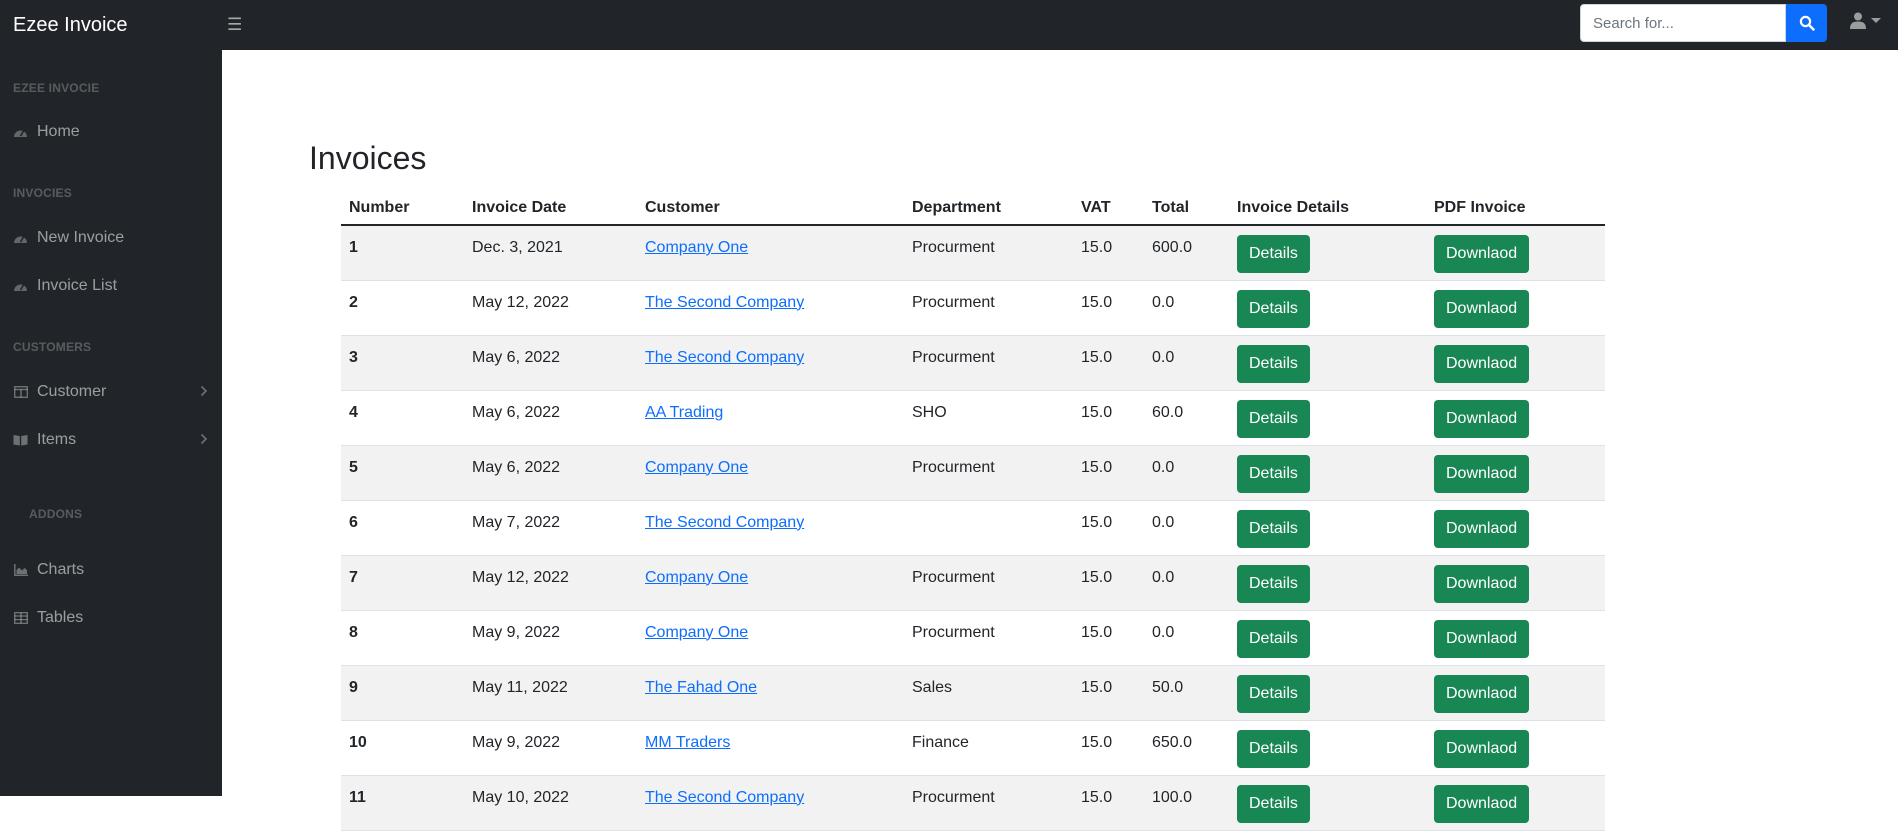  What do you see at coordinates (949, 25) in the screenshot?
I see `top-navbar: Ezee Invoice ☰` at bounding box center [949, 25].